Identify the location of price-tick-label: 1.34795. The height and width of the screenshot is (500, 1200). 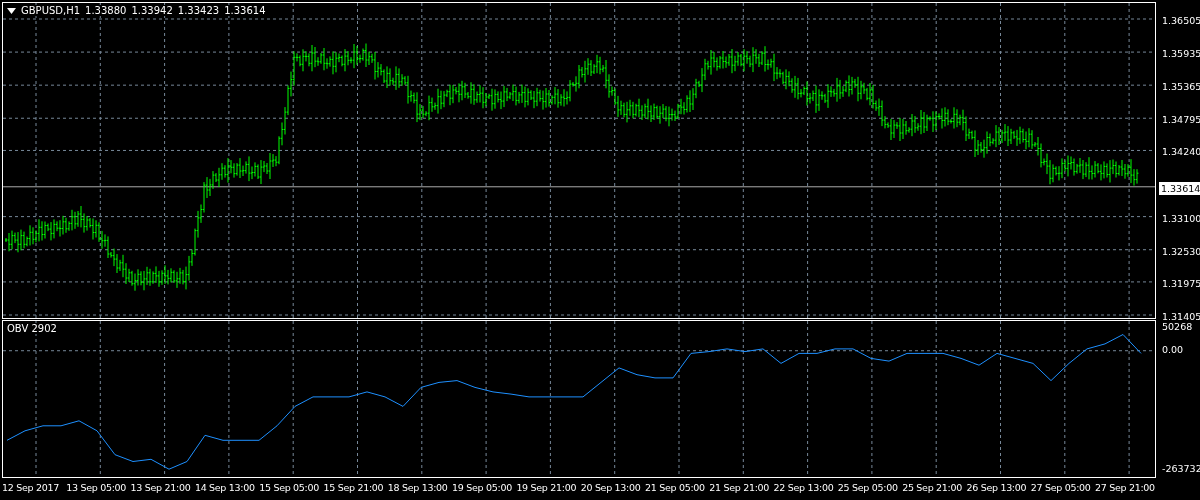
(1181, 120).